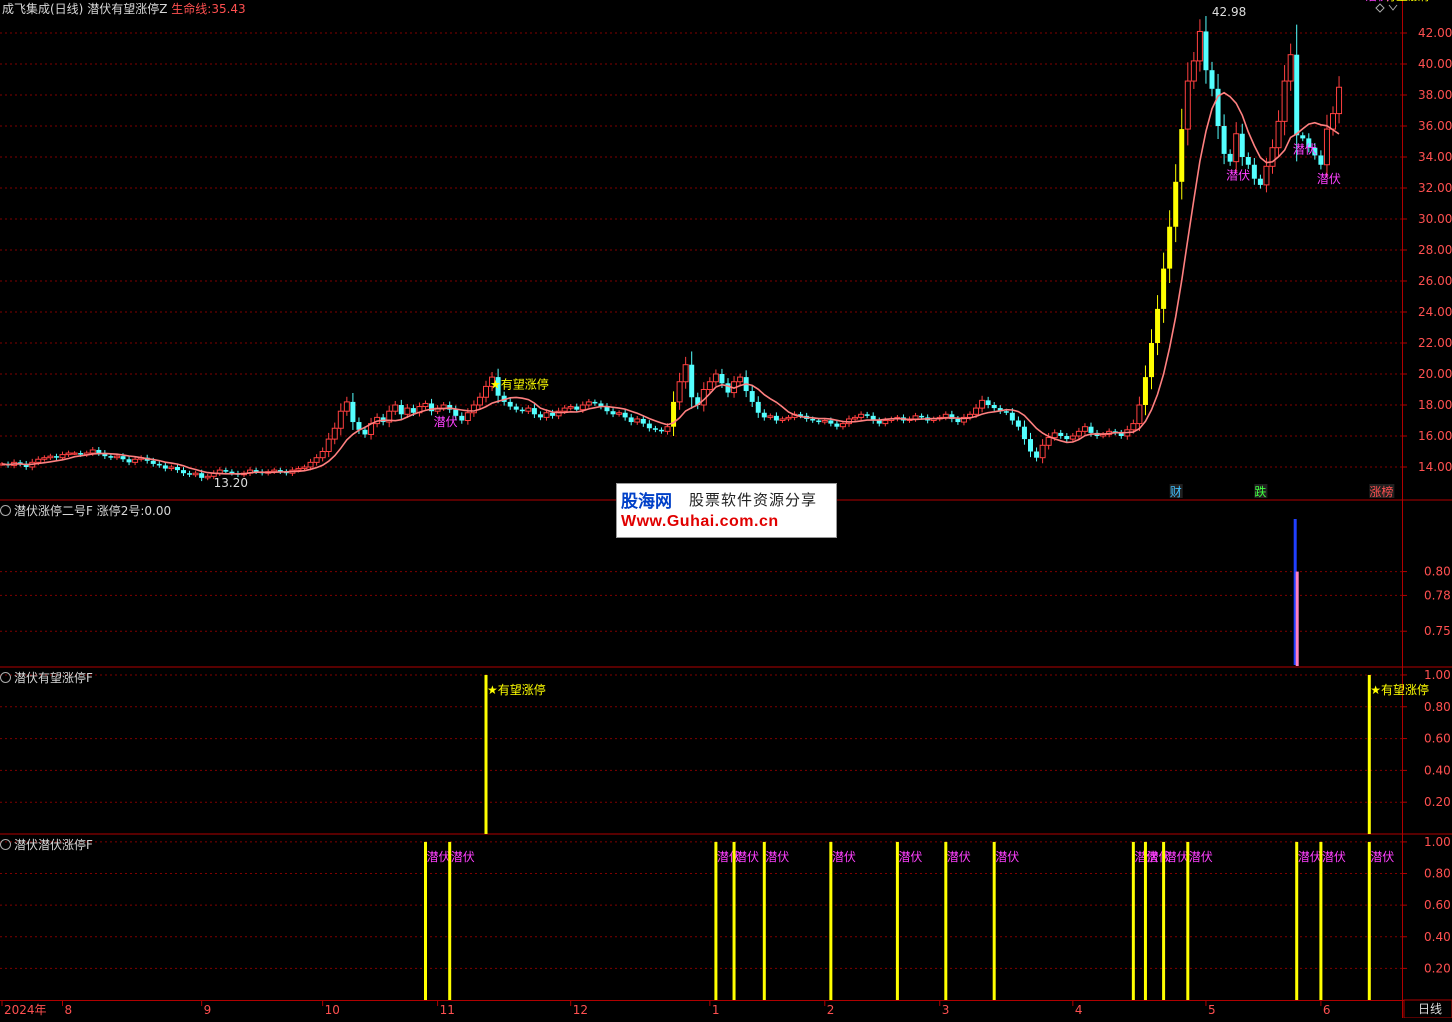 This screenshot has width=1452, height=1022. Describe the element at coordinates (700, 521) in the screenshot. I see `watermark-url: Www.Guhai.com.cn` at that location.